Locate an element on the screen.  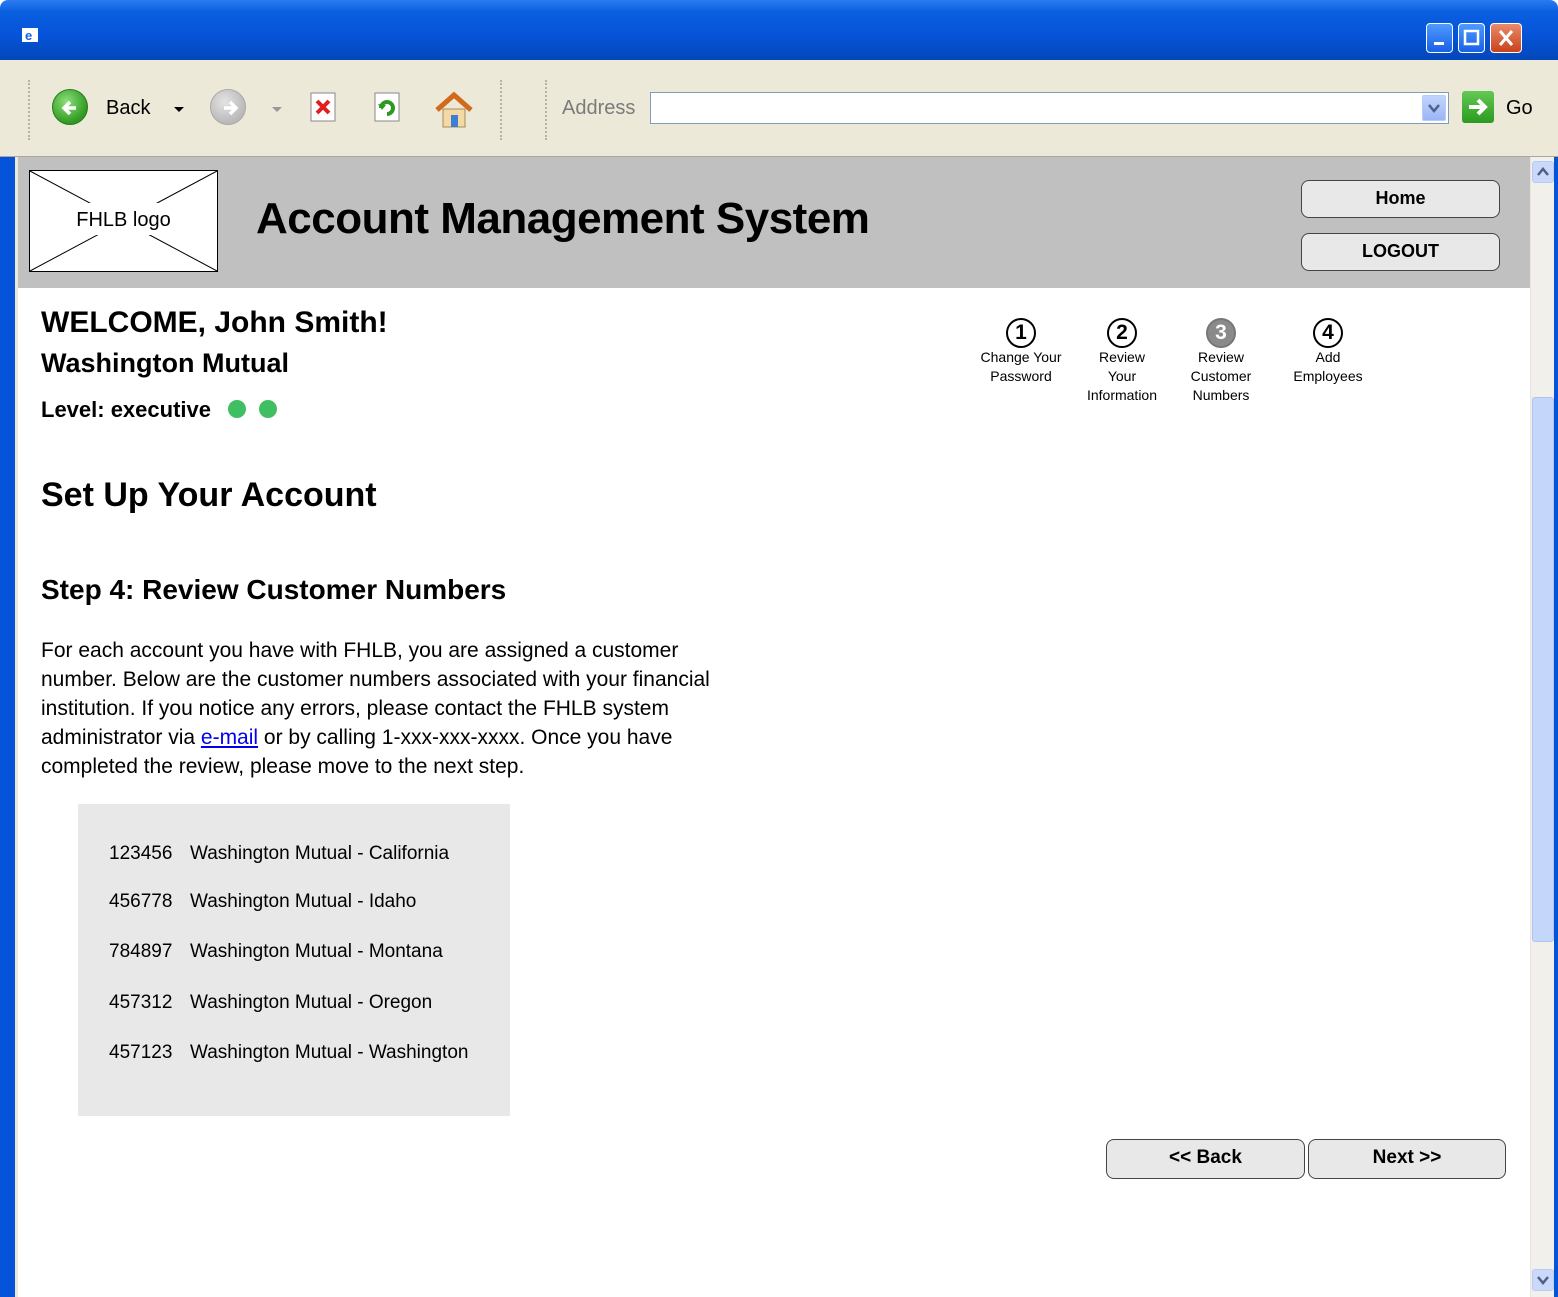
customer-row: 457123 Washington Mutual - Washington is located at coordinates (288, 1053).